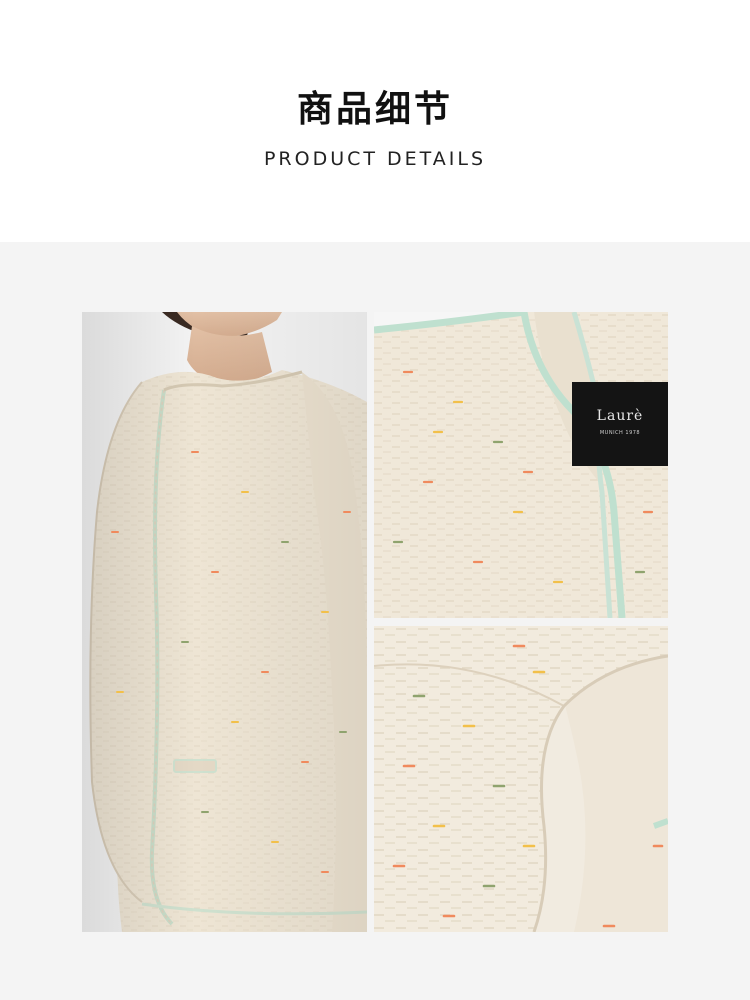 This screenshot has height=1000, width=750. What do you see at coordinates (620, 433) in the screenshot?
I see `brand-label-subtext: MUNICH 1978` at bounding box center [620, 433].